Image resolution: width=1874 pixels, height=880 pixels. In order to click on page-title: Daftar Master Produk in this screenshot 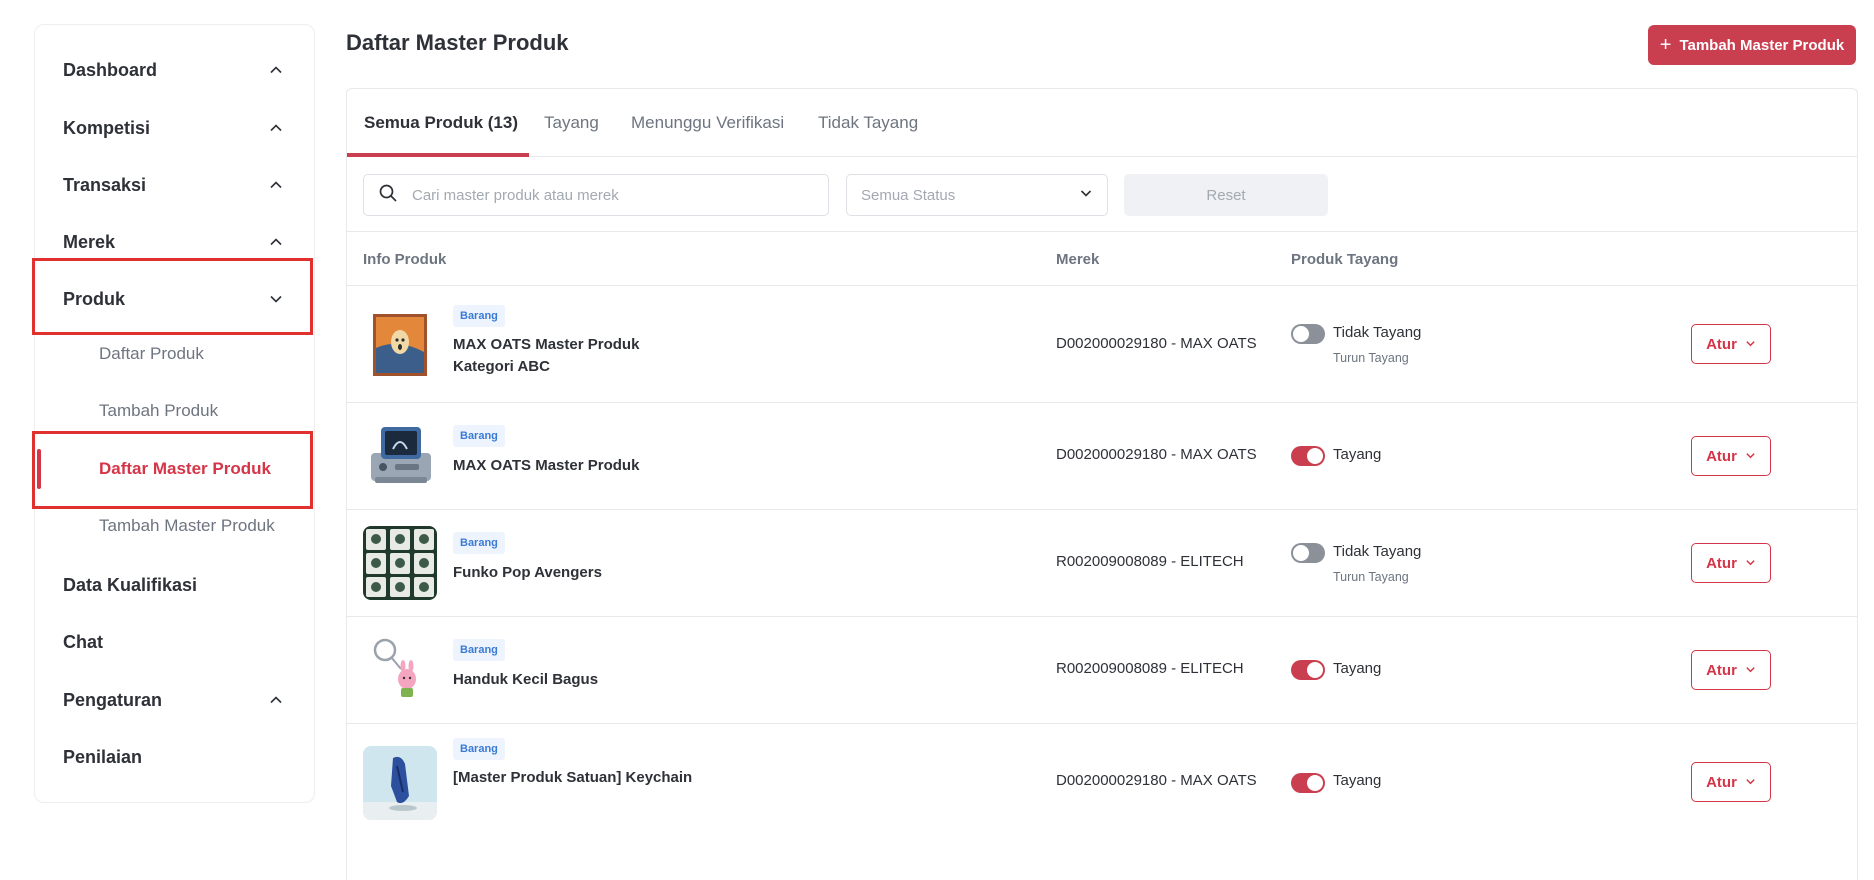, I will do `click(457, 42)`.